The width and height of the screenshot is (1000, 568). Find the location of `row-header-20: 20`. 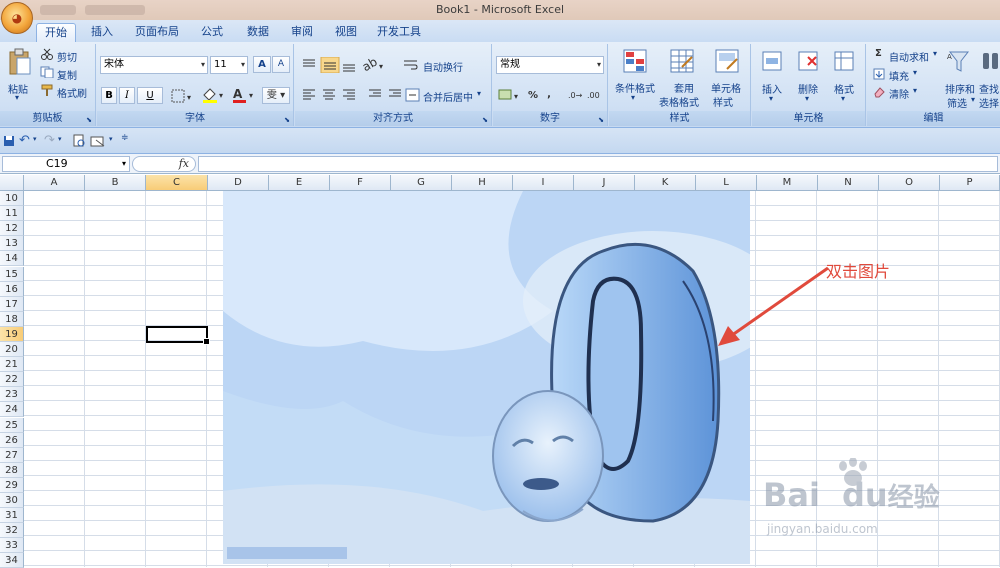

row-header-20: 20 is located at coordinates (12, 349).